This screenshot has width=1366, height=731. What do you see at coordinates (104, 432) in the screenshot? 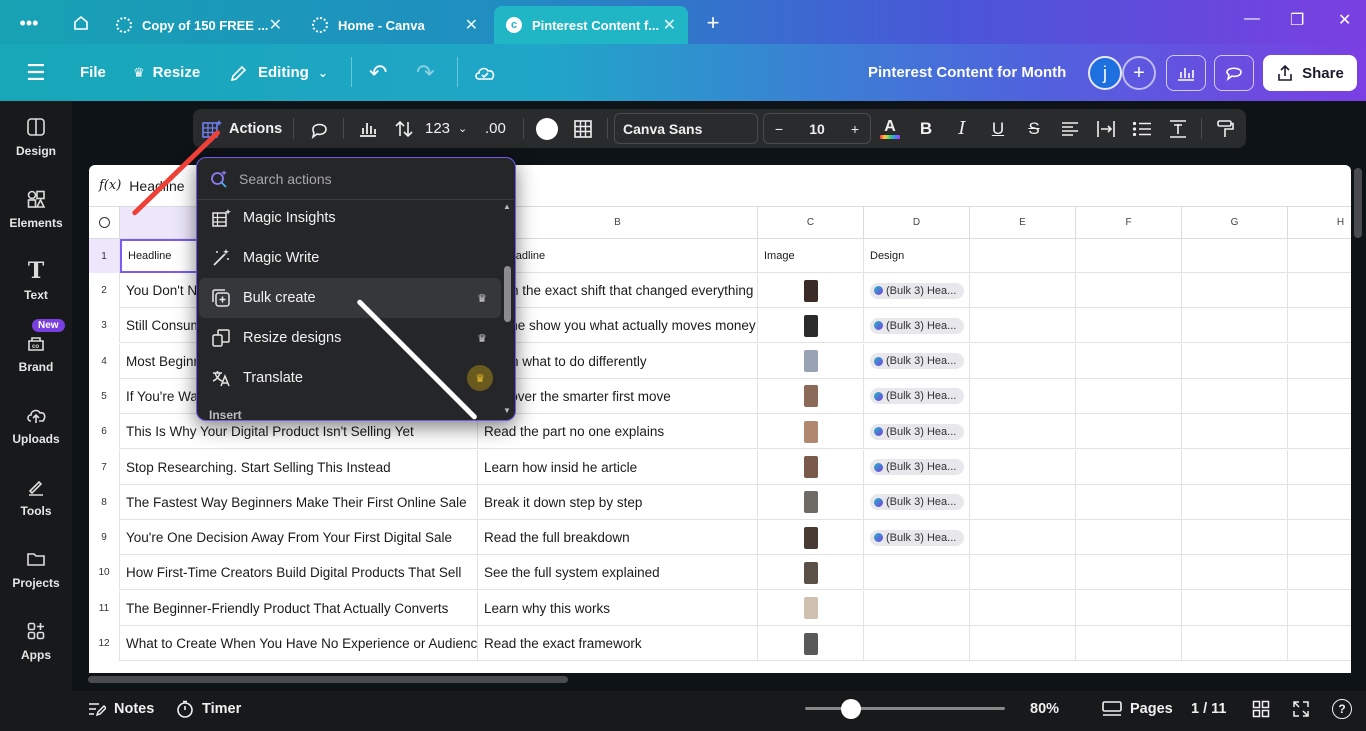
I see `row-number: 6` at bounding box center [104, 432].